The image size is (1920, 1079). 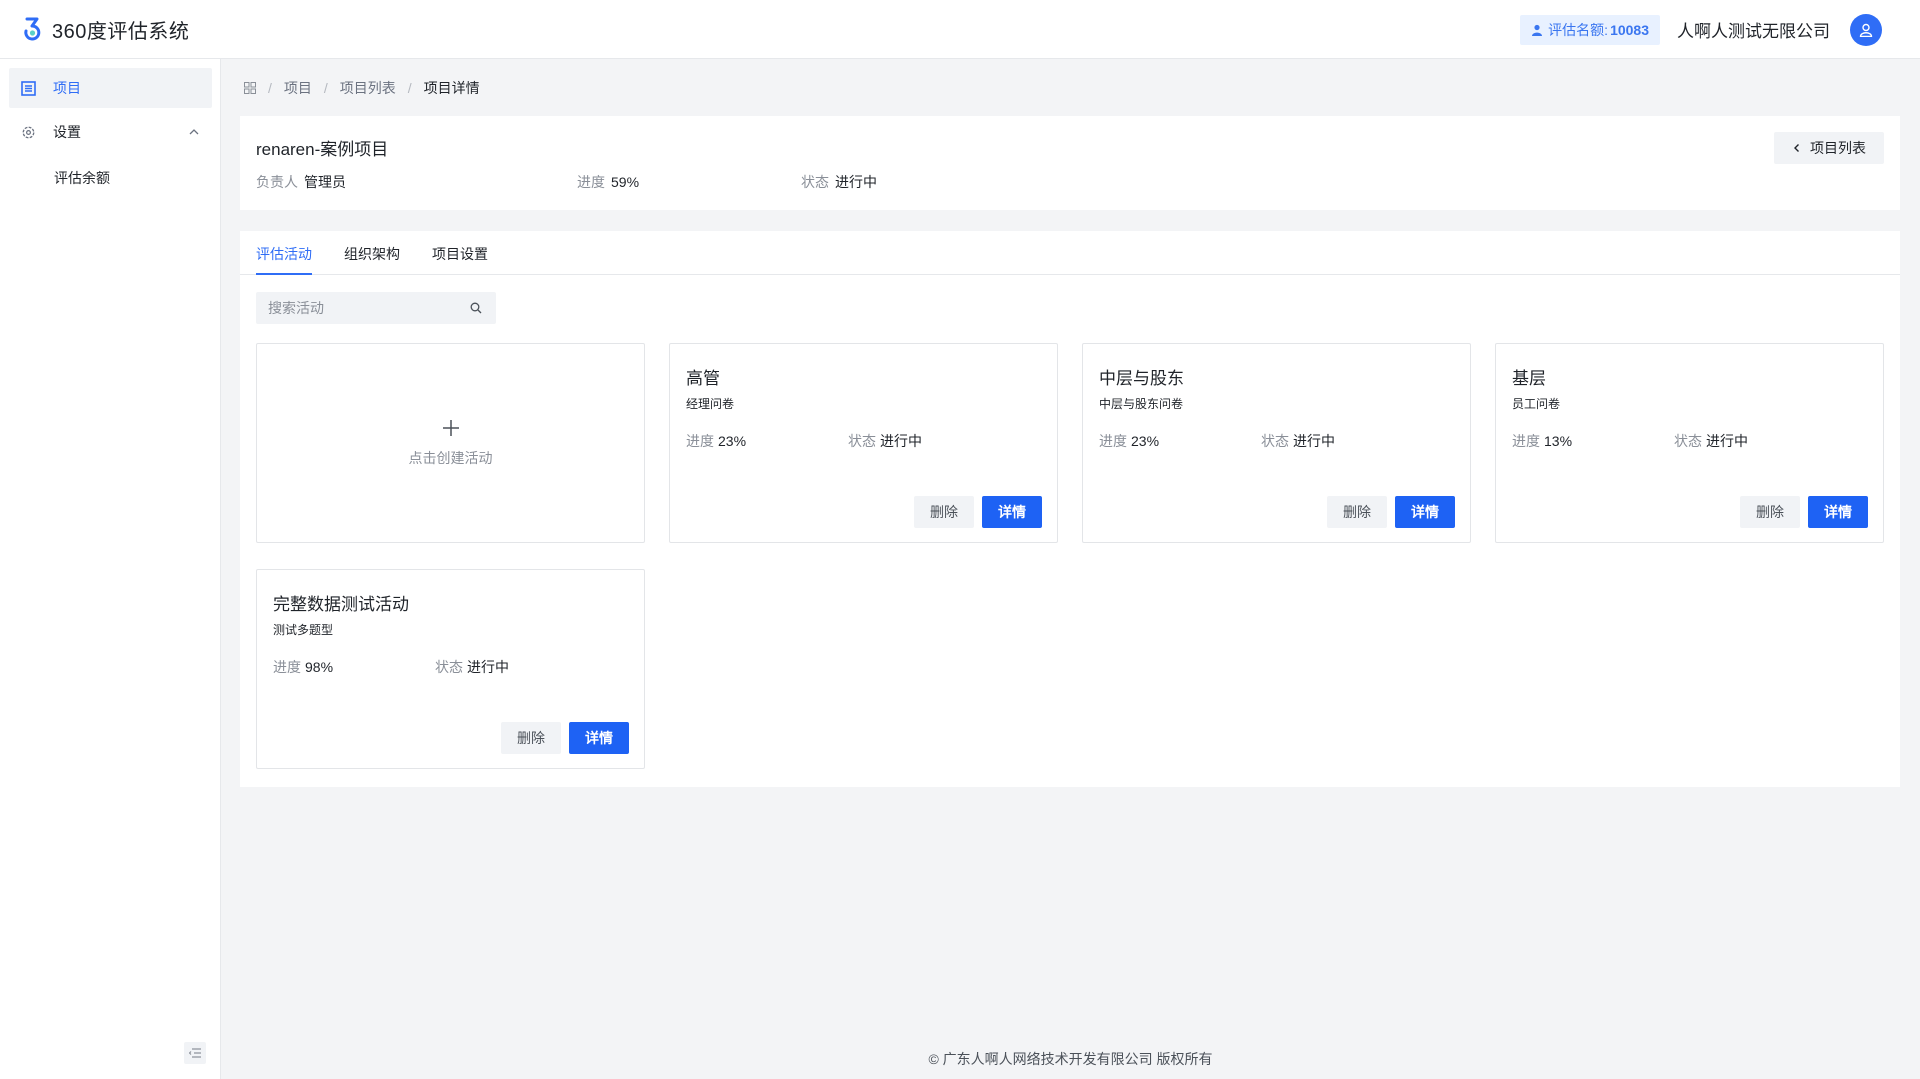 What do you see at coordinates (325, 182) in the screenshot?
I see `owner-value: 管理员` at bounding box center [325, 182].